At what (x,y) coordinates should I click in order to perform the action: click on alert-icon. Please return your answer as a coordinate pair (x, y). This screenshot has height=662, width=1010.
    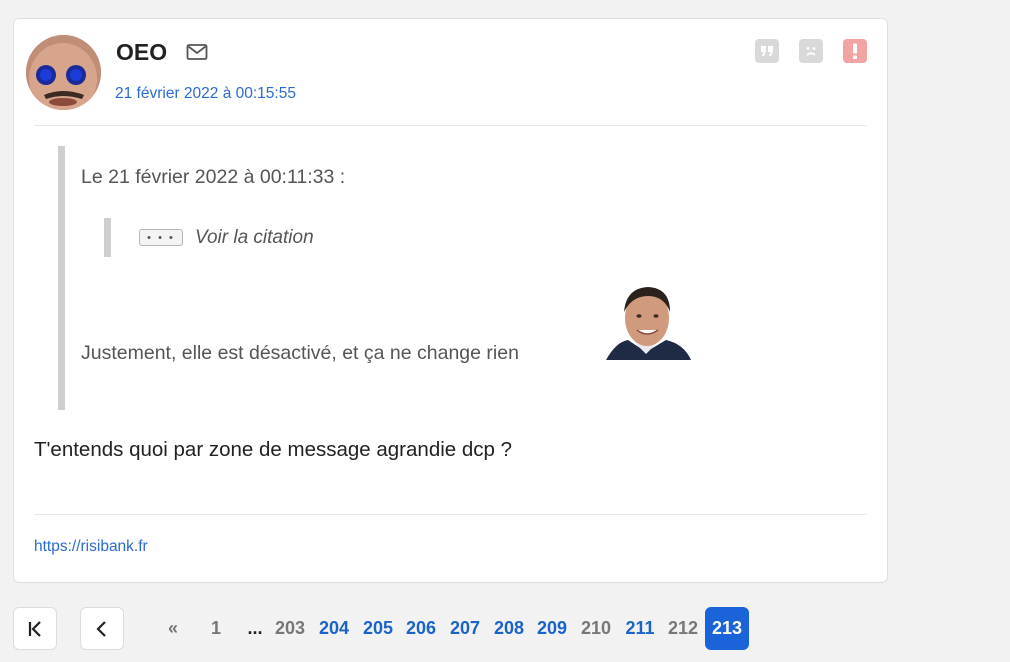
    Looking at the image, I should click on (855, 51).